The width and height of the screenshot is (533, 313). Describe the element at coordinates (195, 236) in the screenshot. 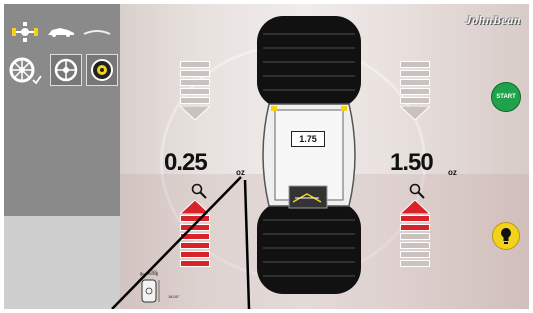

I see `left-plane-active-bars` at that location.